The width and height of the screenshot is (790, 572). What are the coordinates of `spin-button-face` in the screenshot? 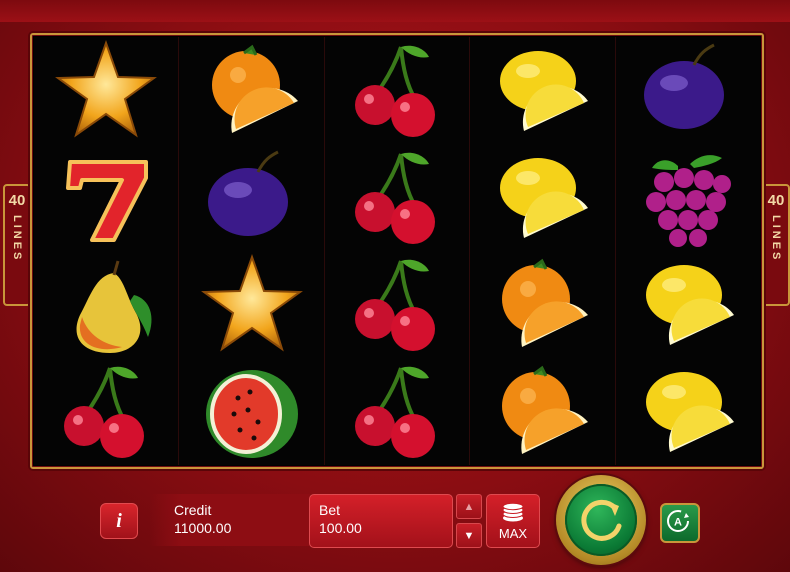 It's located at (601, 520).